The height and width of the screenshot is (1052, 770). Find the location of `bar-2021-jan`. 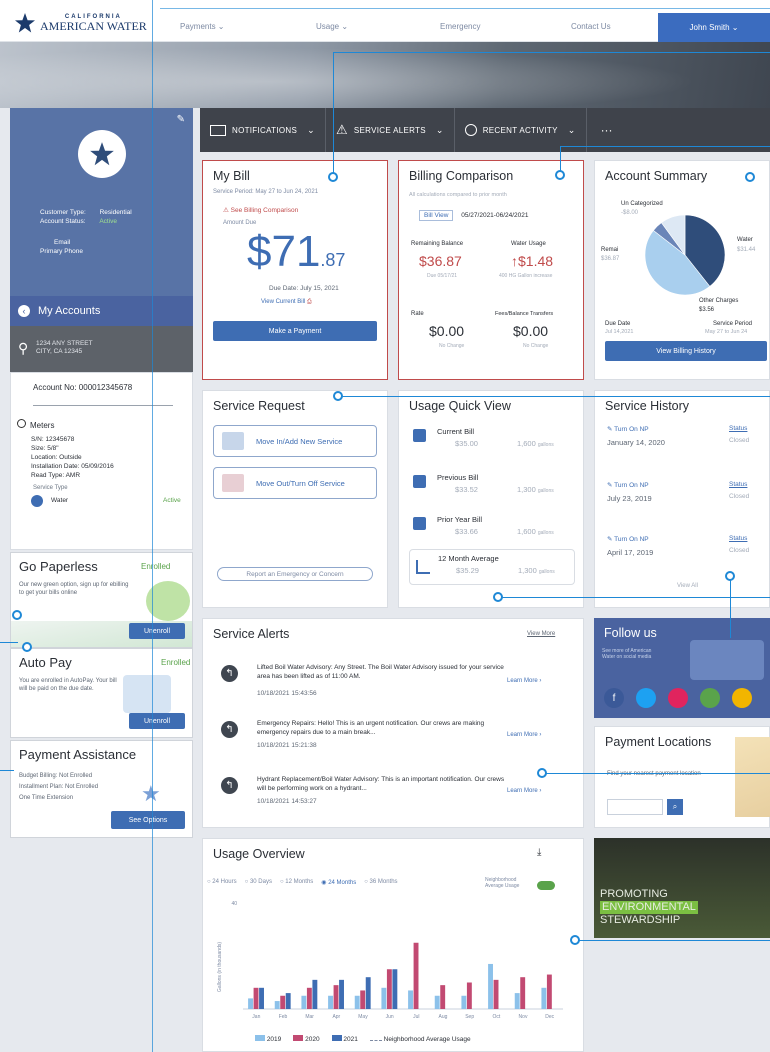

bar-2021-jan is located at coordinates (261, 998).